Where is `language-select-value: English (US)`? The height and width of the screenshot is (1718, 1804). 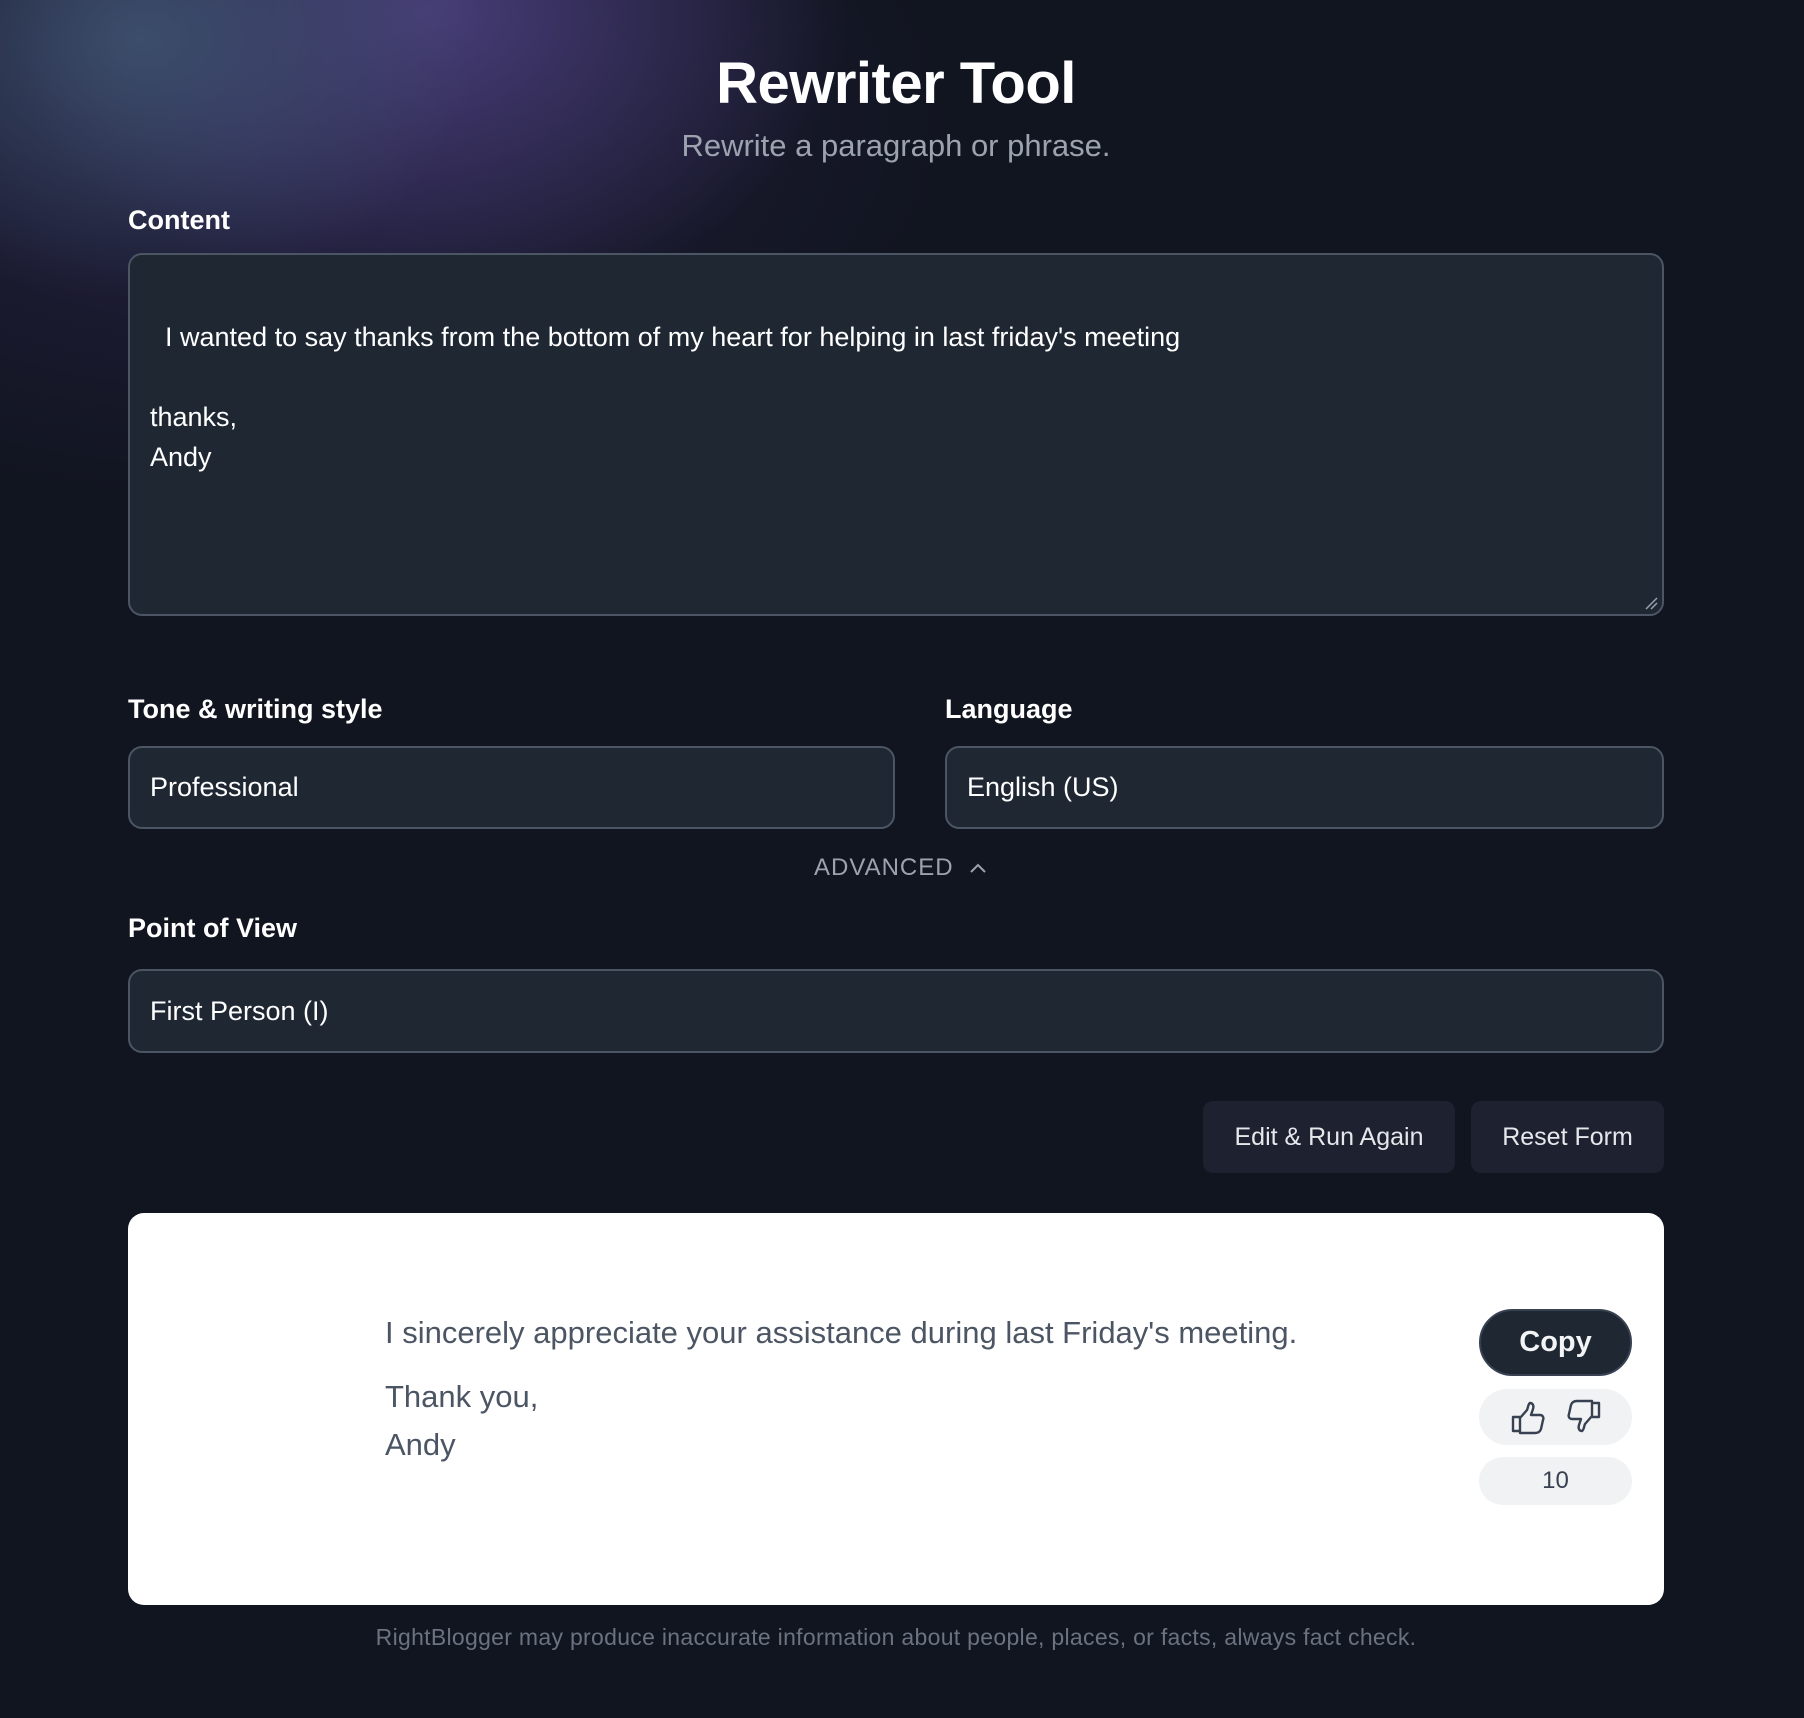
language-select-value: English (US) is located at coordinates (1043, 787).